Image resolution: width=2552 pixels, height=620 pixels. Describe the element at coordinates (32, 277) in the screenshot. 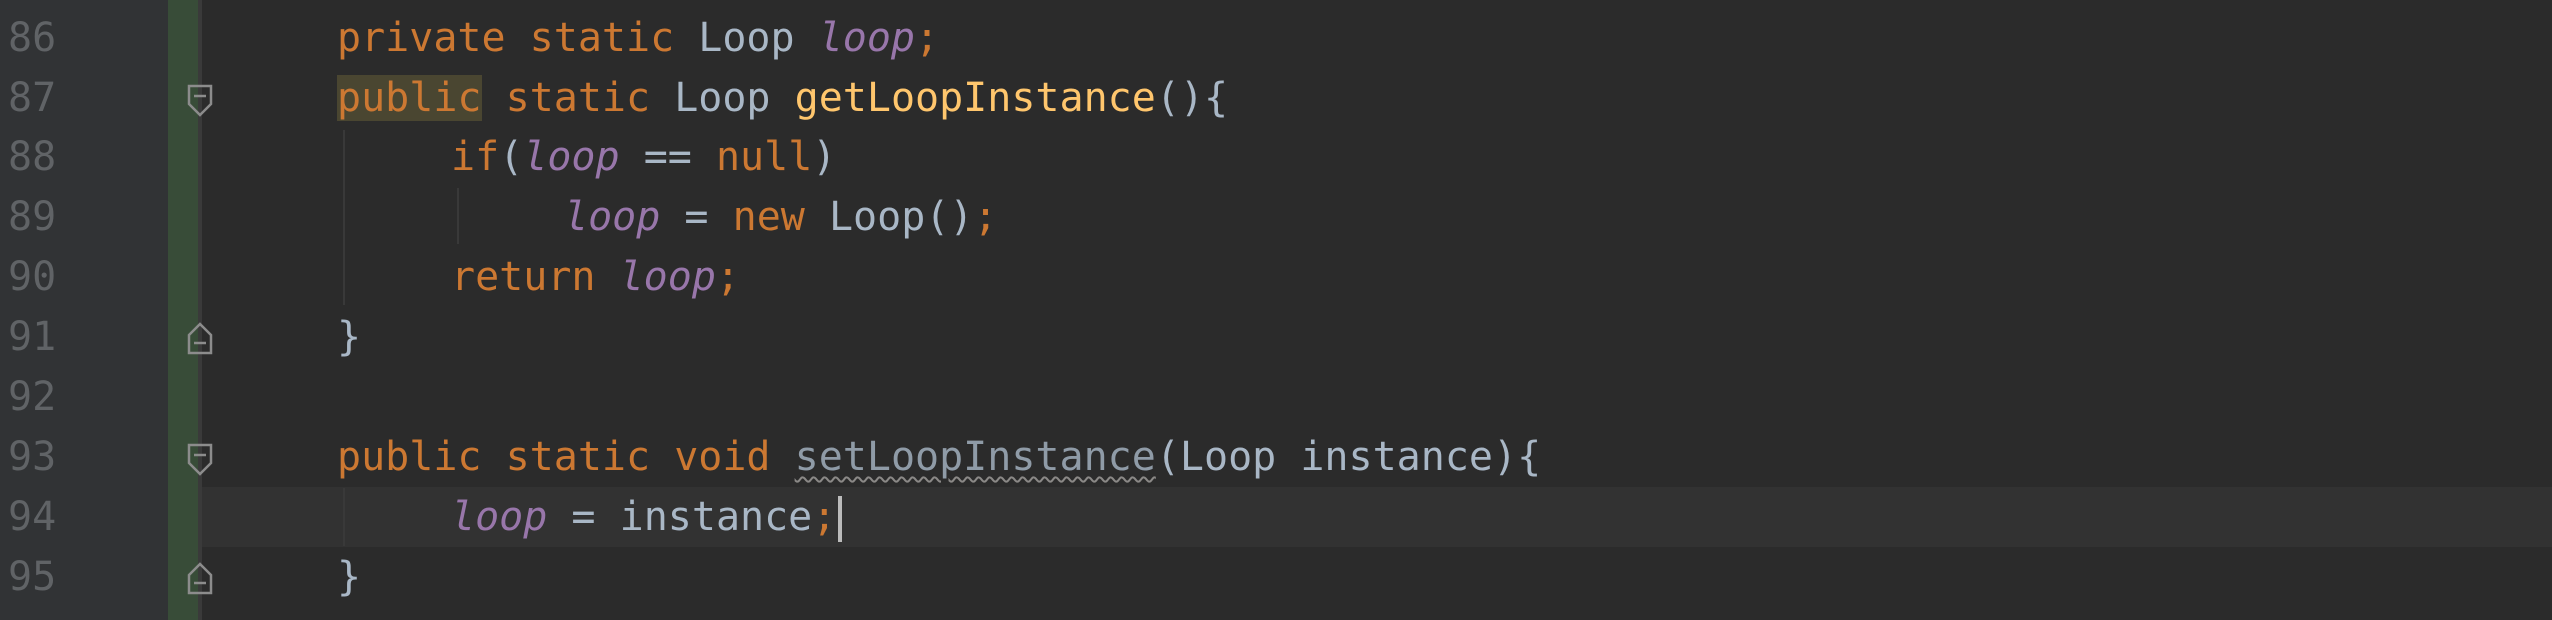

I see `line-number: 90` at that location.